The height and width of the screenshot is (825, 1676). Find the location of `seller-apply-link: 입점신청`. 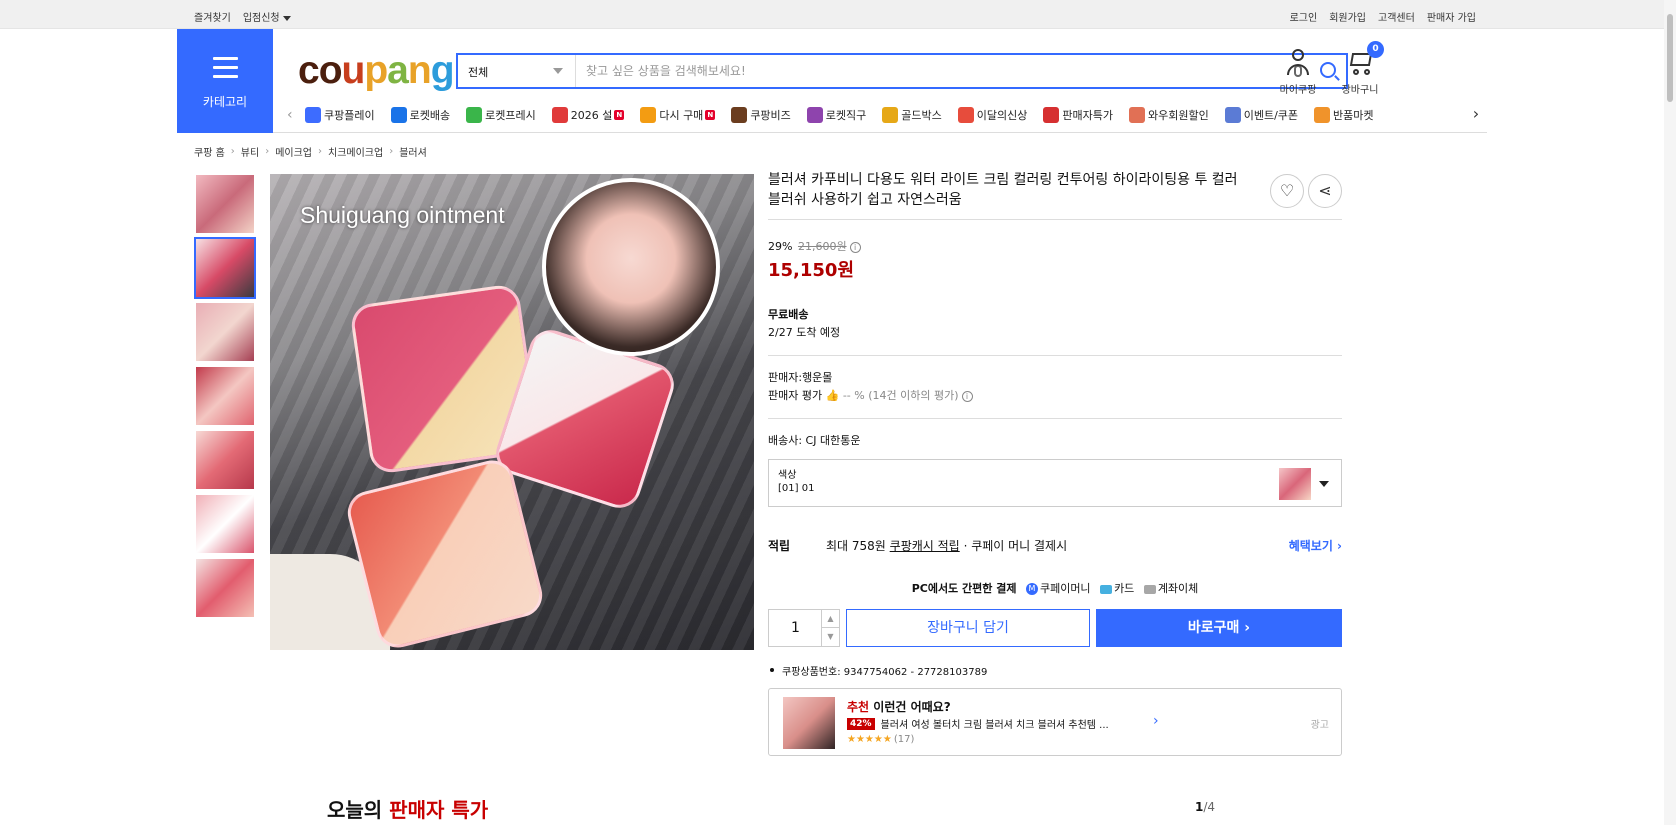

seller-apply-link: 입점신청 is located at coordinates (267, 16).